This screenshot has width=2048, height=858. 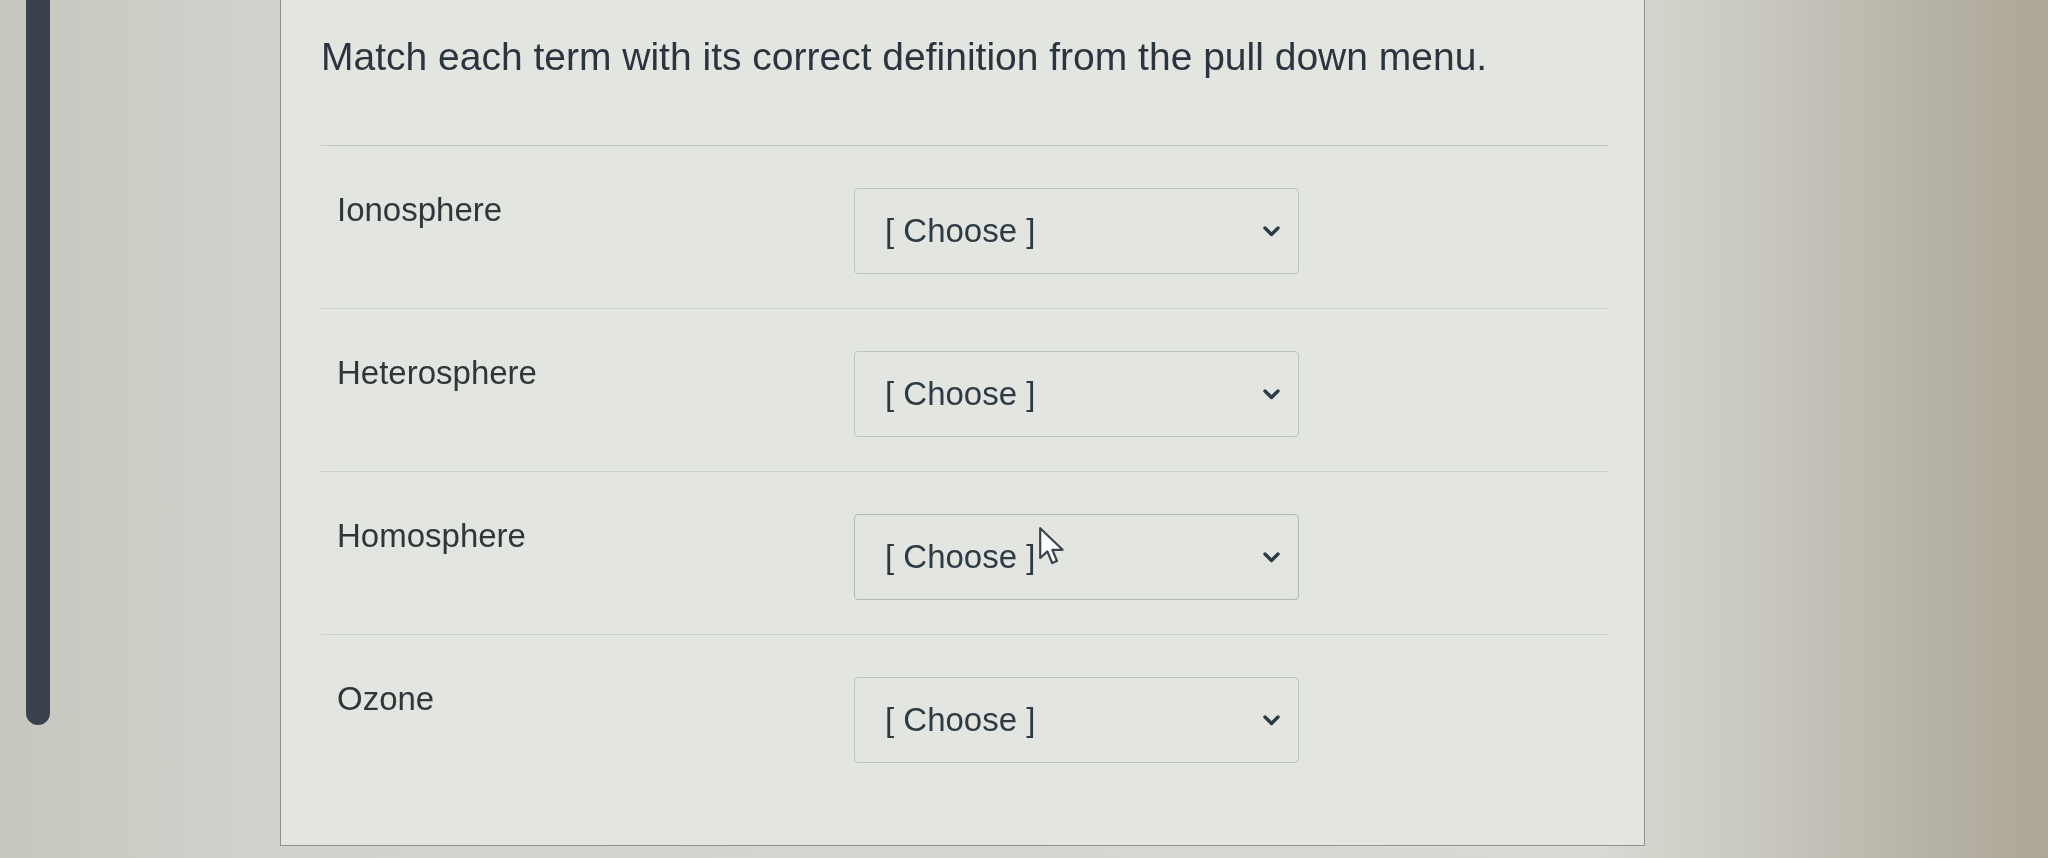 What do you see at coordinates (386, 699) in the screenshot?
I see `term-label: Ozone` at bounding box center [386, 699].